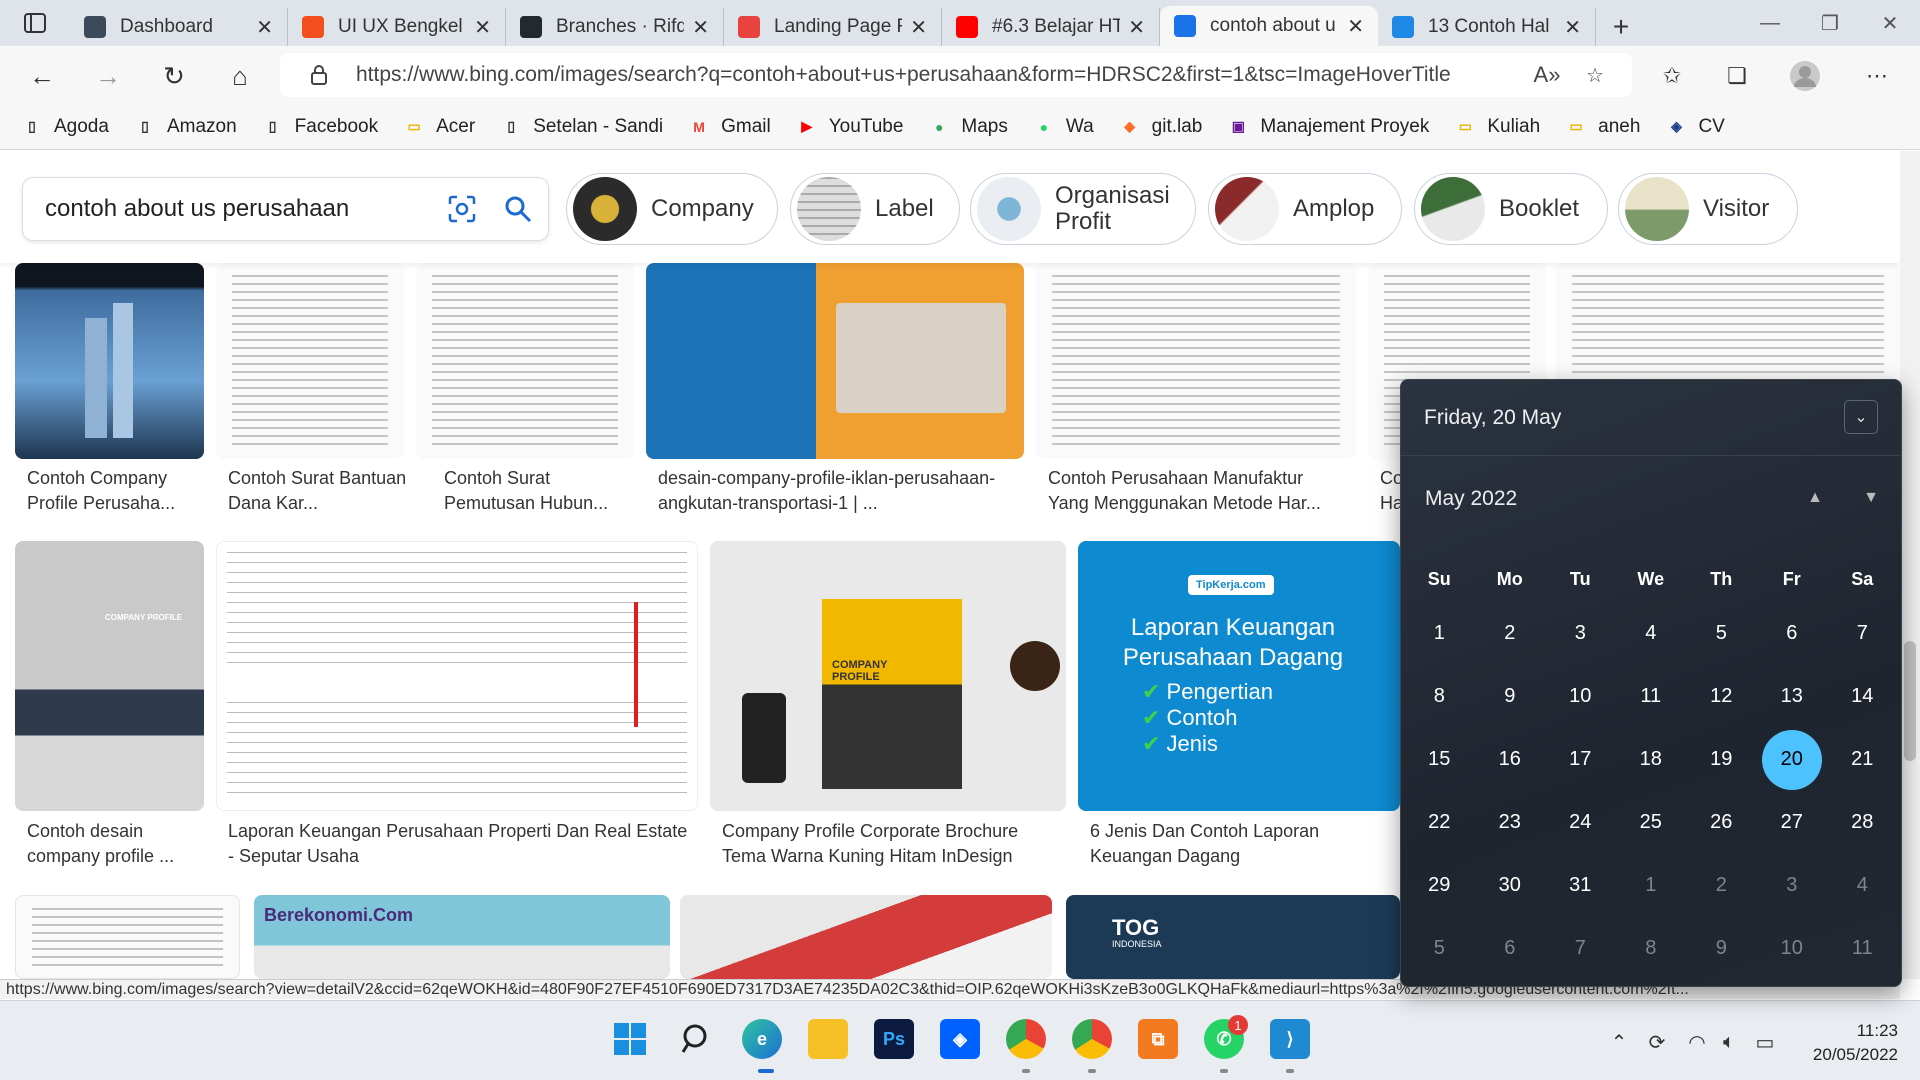 The height and width of the screenshot is (1080, 1920). Describe the element at coordinates (1619, 1042) in the screenshot. I see `chevron-up-icon: ⌃` at that location.